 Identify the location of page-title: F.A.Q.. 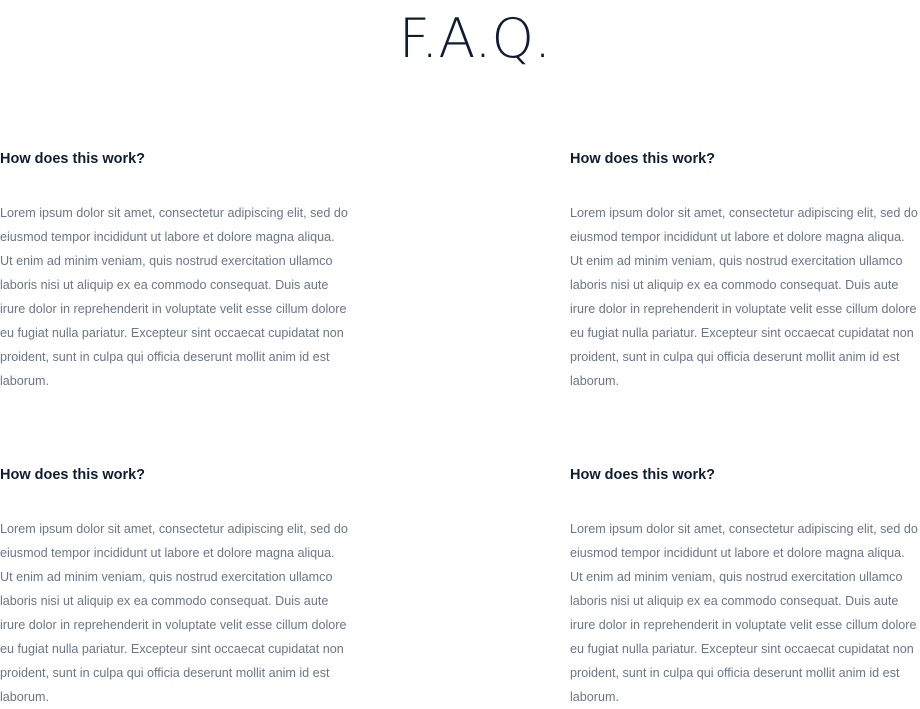
(475, 38).